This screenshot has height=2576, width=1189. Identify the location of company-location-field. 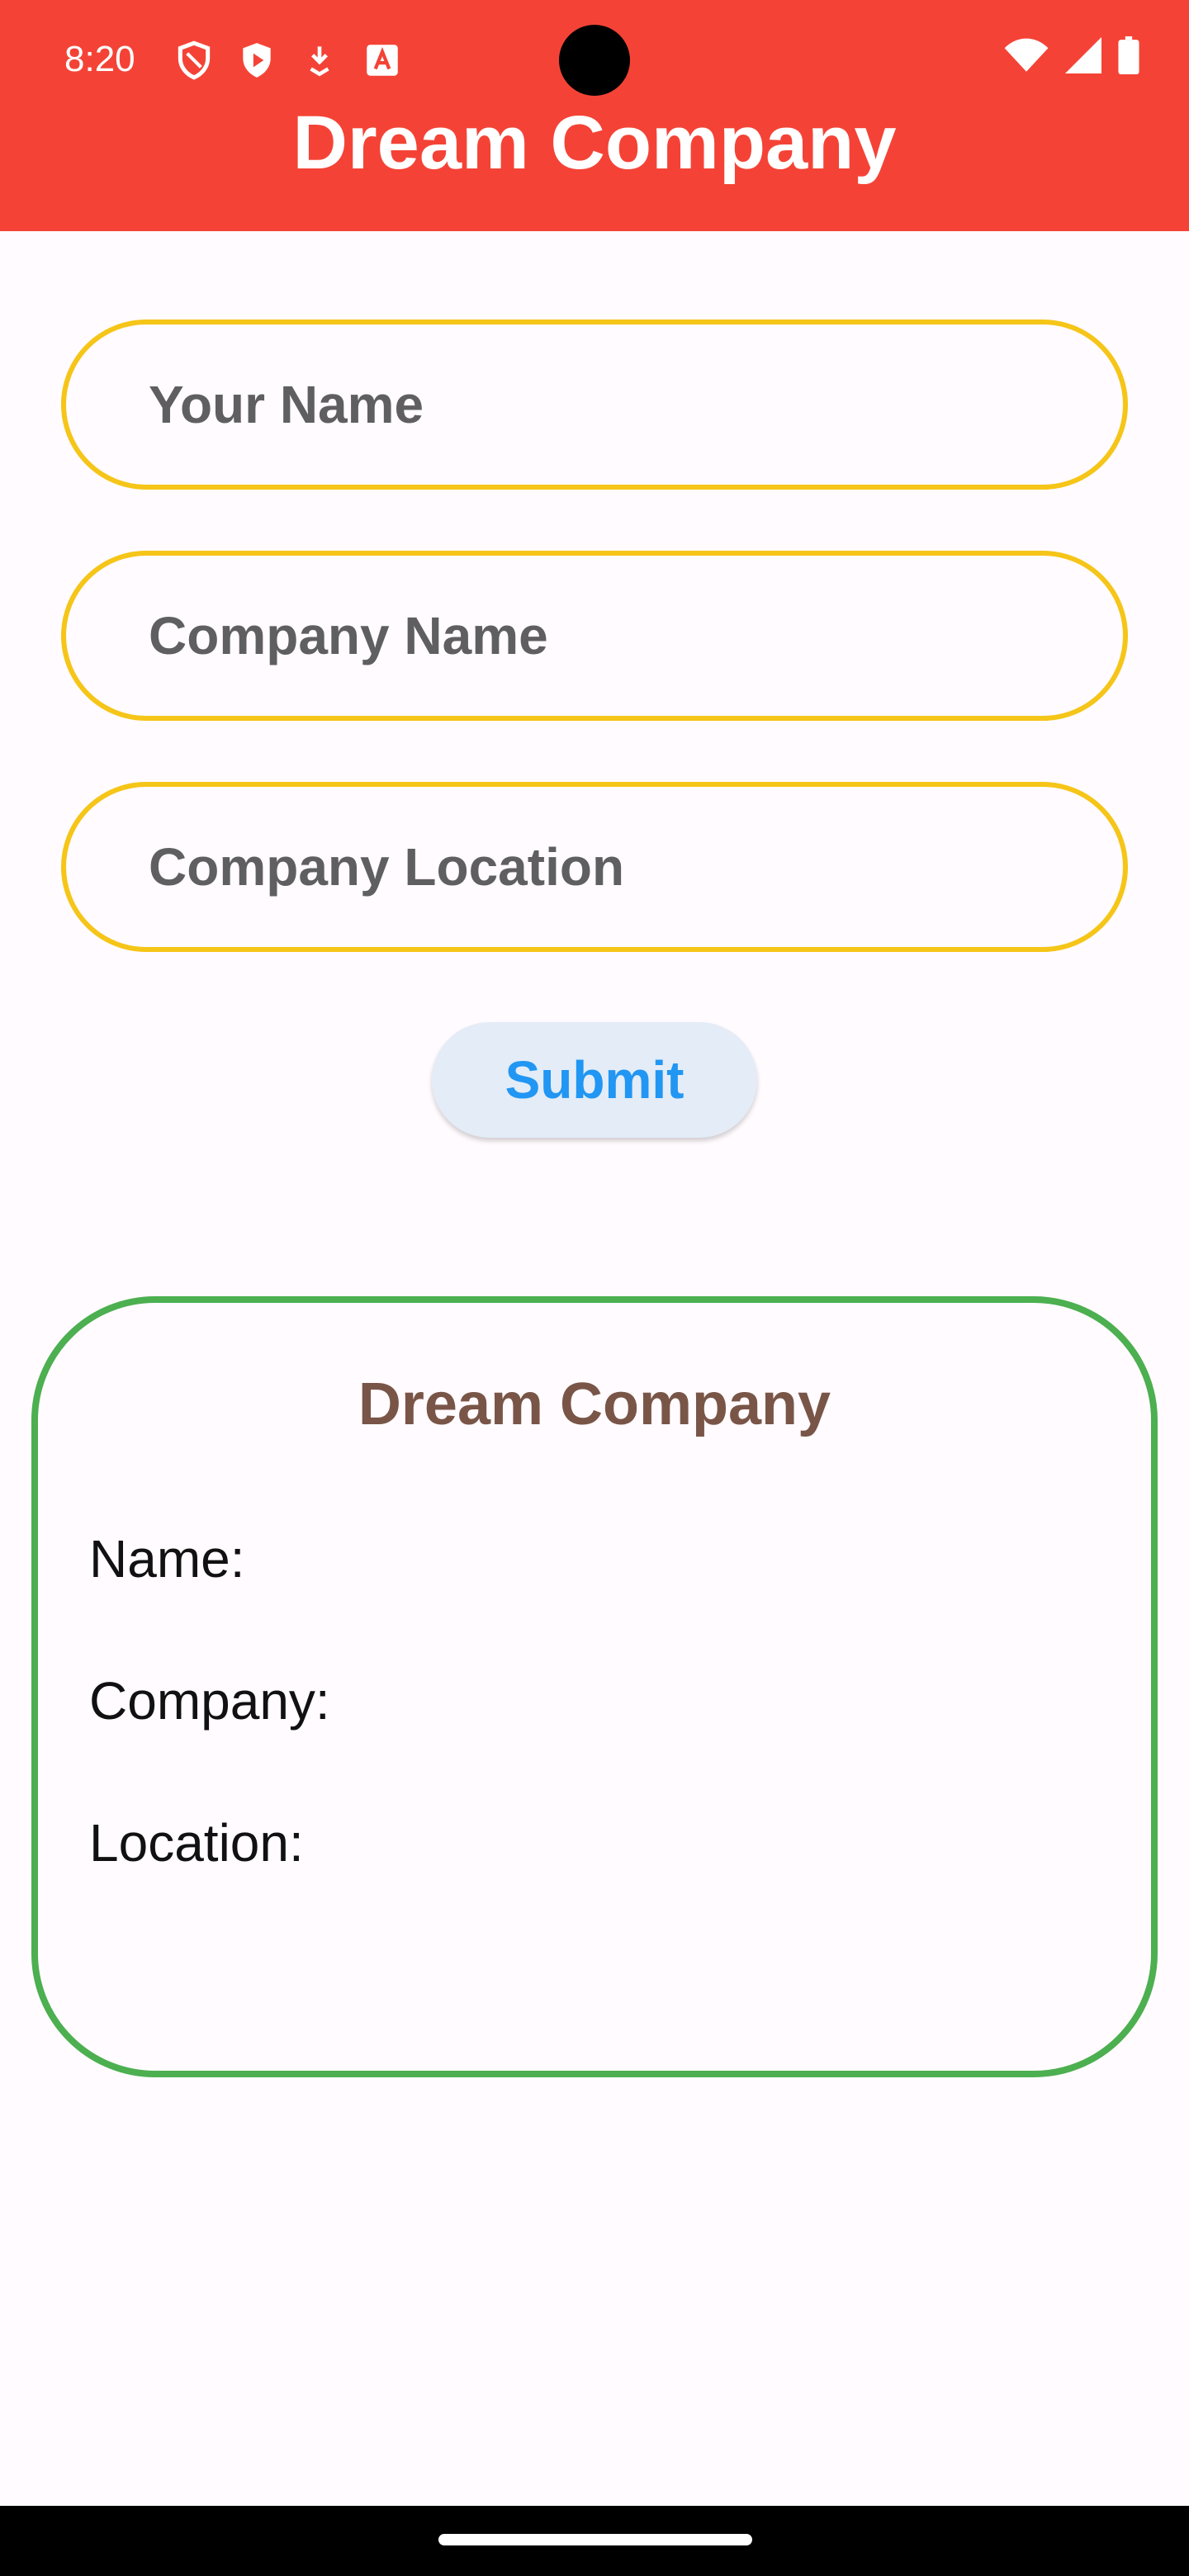
(594, 867).